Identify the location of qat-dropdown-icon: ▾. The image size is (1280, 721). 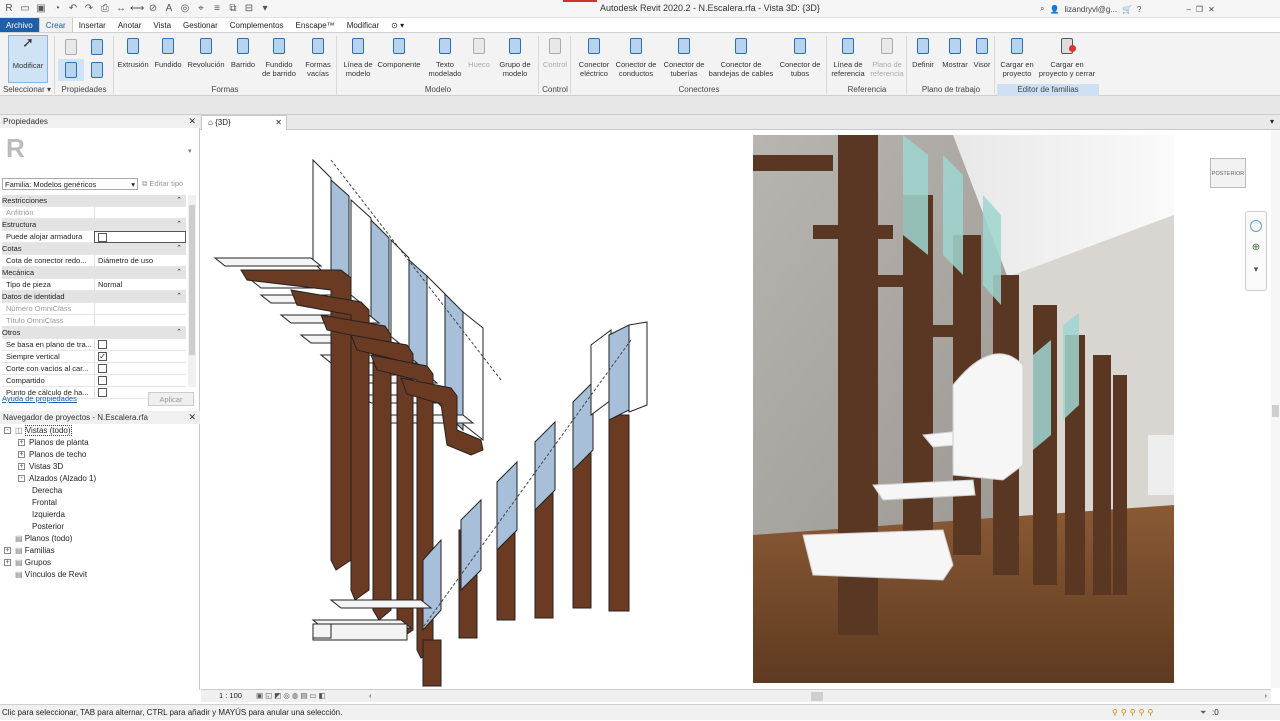
(265, 8).